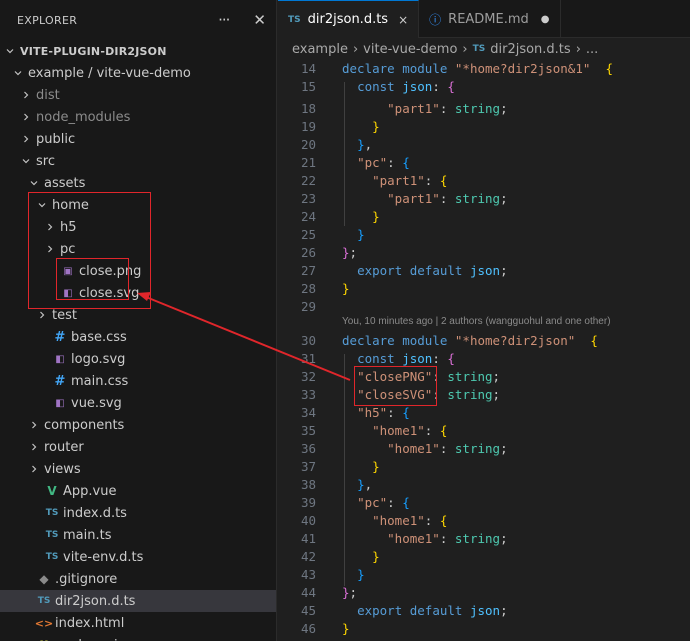 This screenshot has height=641, width=690. What do you see at coordinates (349, 19) in the screenshot?
I see `tab-dir2json: TS dir2json.d.ts ×` at bounding box center [349, 19].